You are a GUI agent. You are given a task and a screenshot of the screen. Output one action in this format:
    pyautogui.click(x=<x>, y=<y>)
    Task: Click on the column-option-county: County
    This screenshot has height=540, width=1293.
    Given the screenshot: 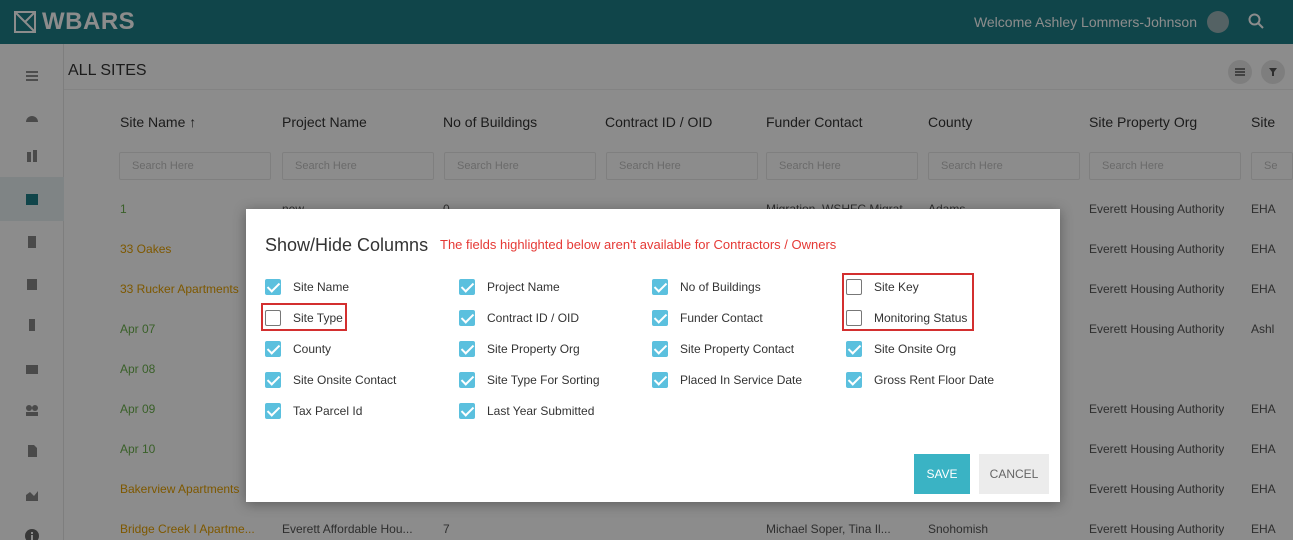 What is the action you would take?
    pyautogui.click(x=298, y=349)
    